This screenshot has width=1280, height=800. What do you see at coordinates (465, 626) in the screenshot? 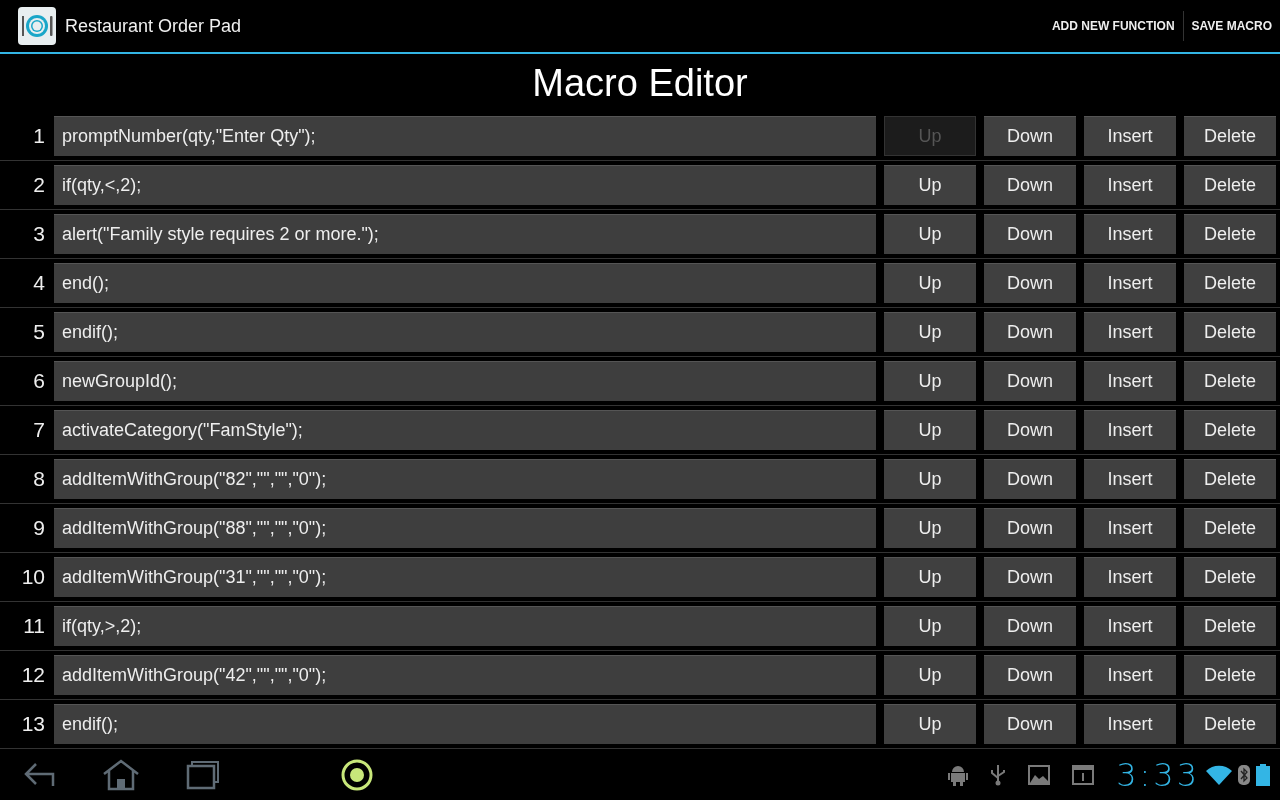
I see `code-field: if(qty,>,2);` at bounding box center [465, 626].